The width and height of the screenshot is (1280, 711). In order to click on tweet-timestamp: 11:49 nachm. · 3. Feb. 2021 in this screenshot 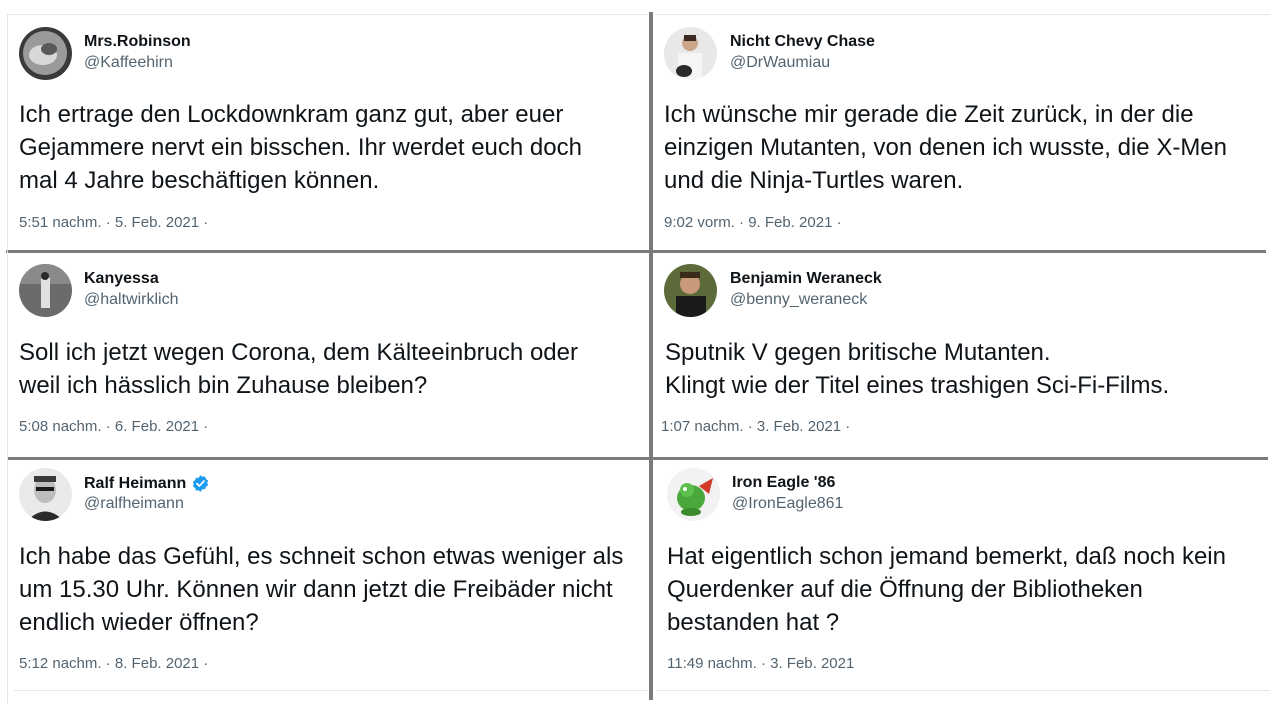, I will do `click(760, 663)`.